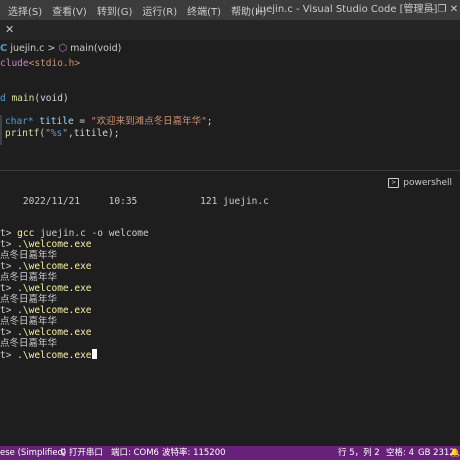 This screenshot has height=460, width=460. Describe the element at coordinates (115, 10) in the screenshot. I see `menu-goto: 转到(G)` at that location.